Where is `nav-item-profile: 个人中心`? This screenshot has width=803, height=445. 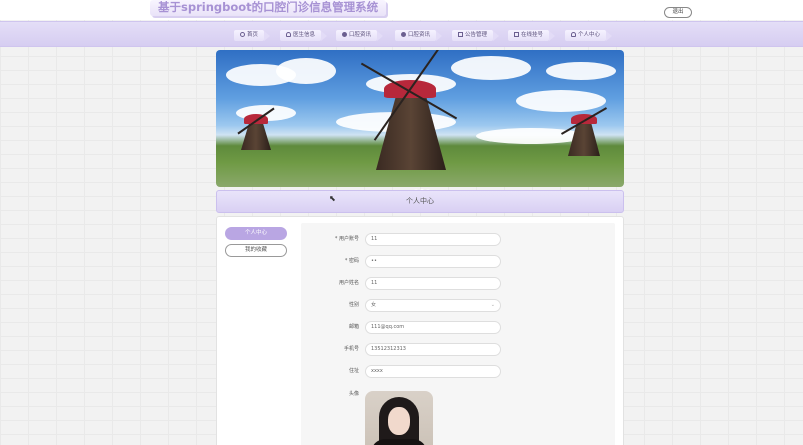
nav-item-profile: 个人中心 is located at coordinates (589, 35).